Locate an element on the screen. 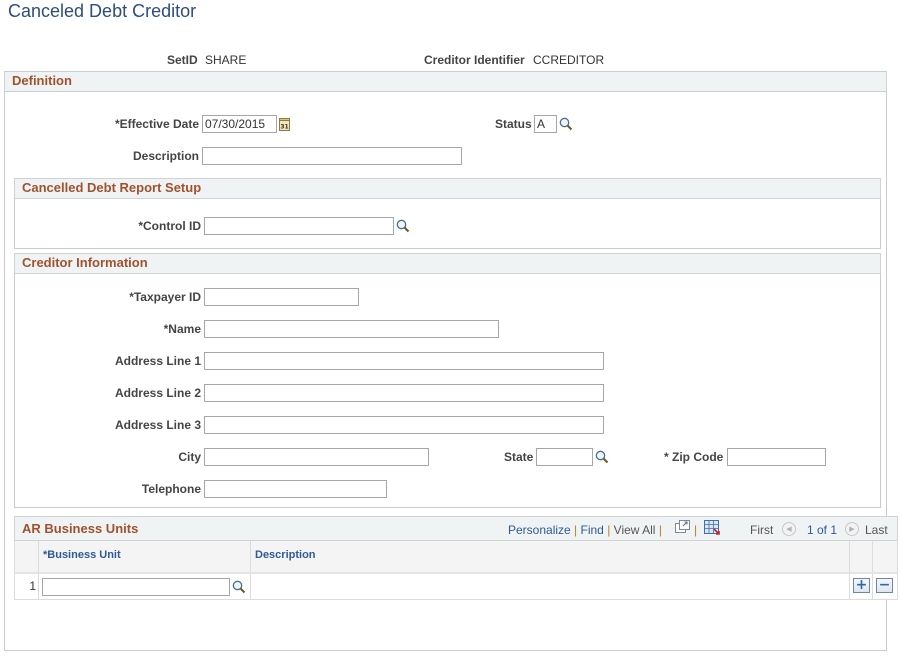 The height and width of the screenshot is (656, 902). state-label: State is located at coordinates (519, 457).